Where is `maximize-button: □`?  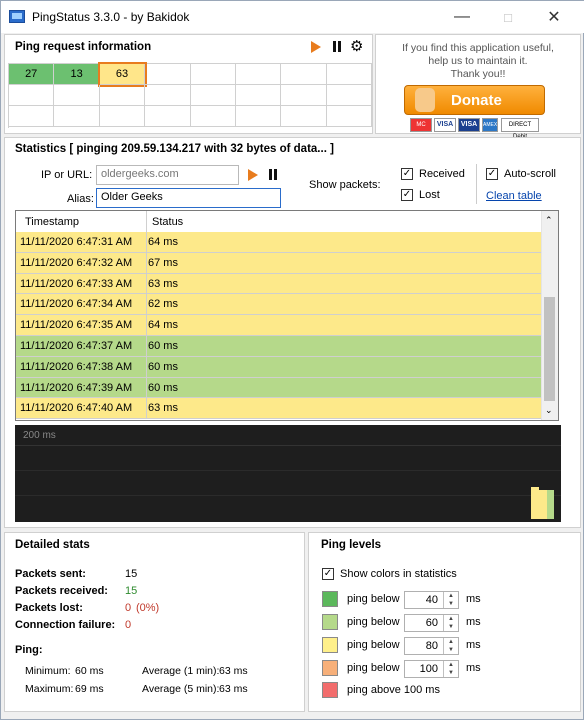
maximize-button: □ is located at coordinates (508, 17).